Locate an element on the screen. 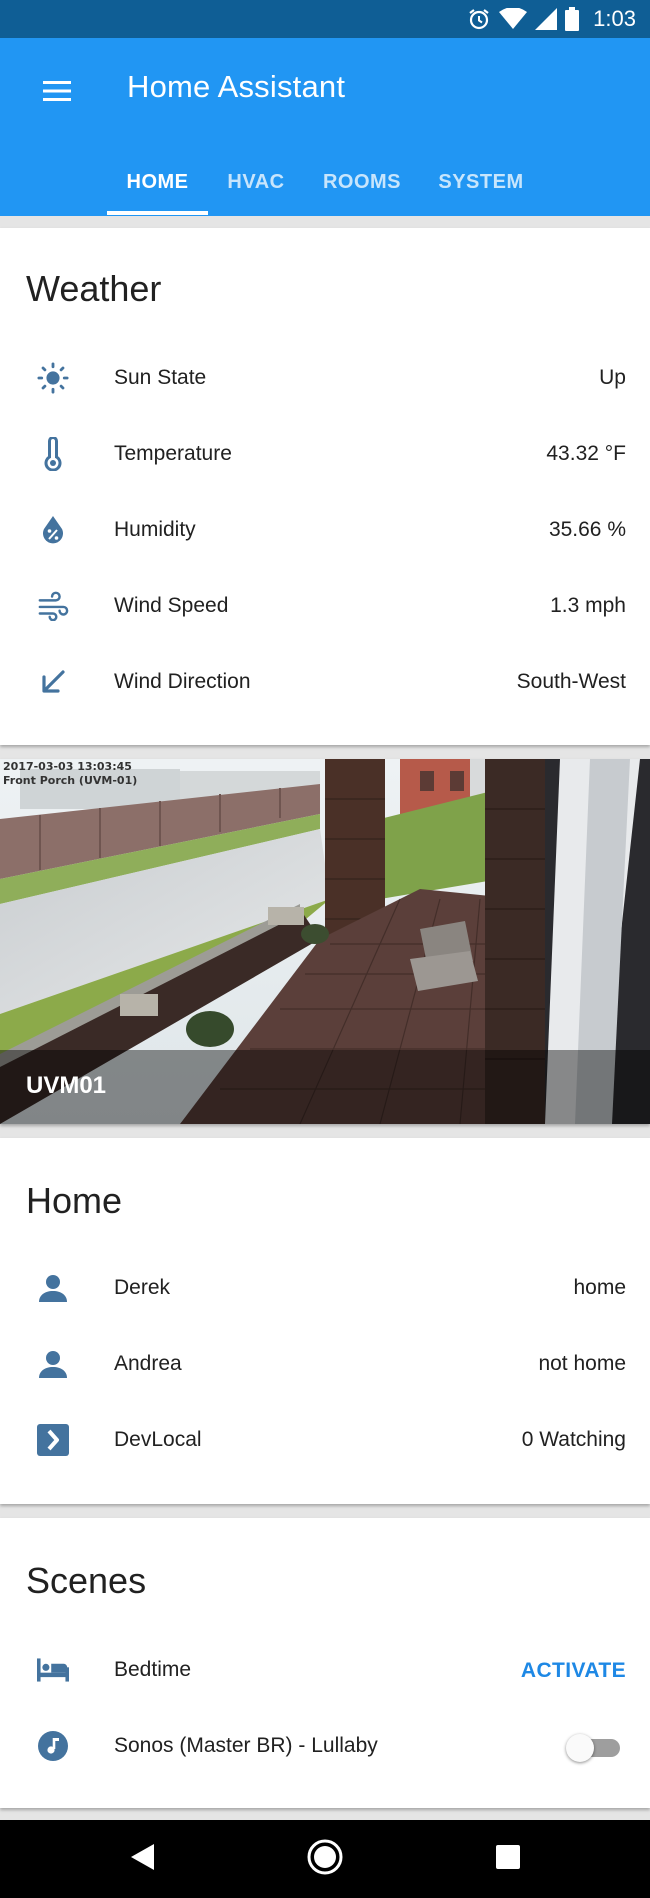  row-value: home is located at coordinates (599, 1287).